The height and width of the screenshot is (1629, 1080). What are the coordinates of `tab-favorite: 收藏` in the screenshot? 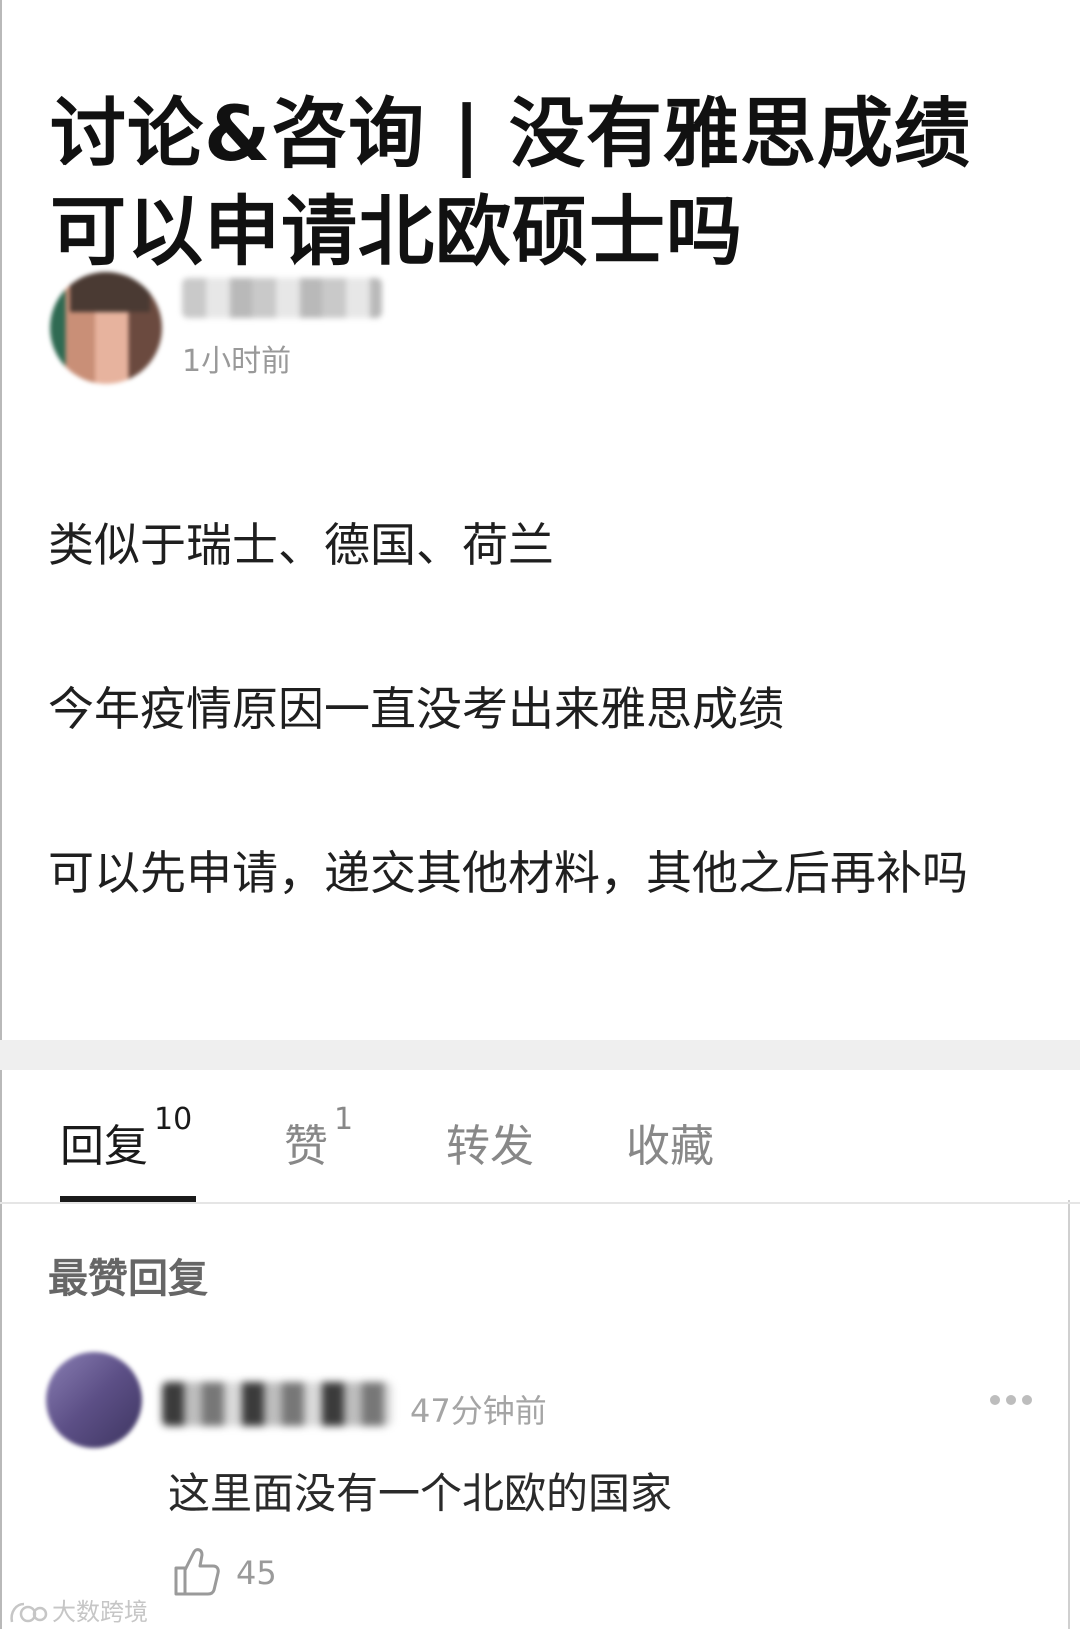 It's located at (670, 1142).